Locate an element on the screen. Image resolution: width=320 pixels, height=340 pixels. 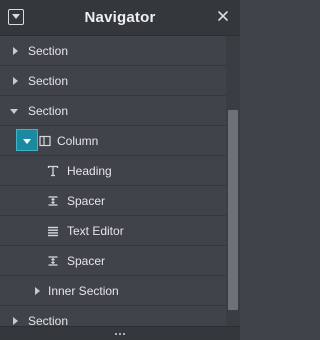
tree-item-heading: Heading is located at coordinates (113, 171).